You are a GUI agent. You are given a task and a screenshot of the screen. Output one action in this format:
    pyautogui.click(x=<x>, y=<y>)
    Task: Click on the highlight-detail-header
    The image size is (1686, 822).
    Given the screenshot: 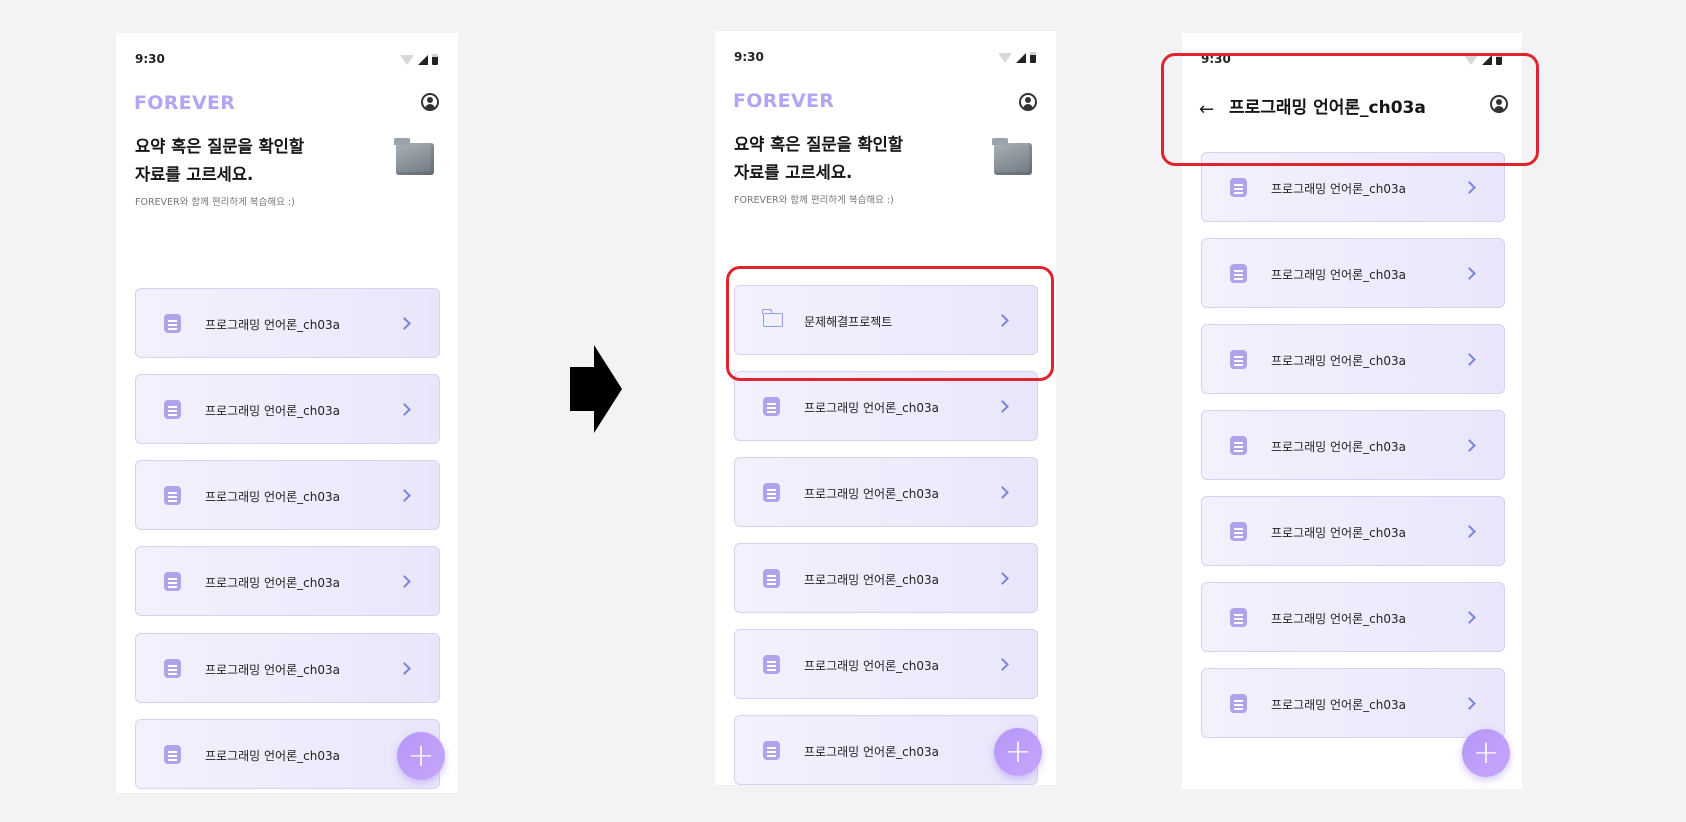 What is the action you would take?
    pyautogui.click(x=1350, y=109)
    